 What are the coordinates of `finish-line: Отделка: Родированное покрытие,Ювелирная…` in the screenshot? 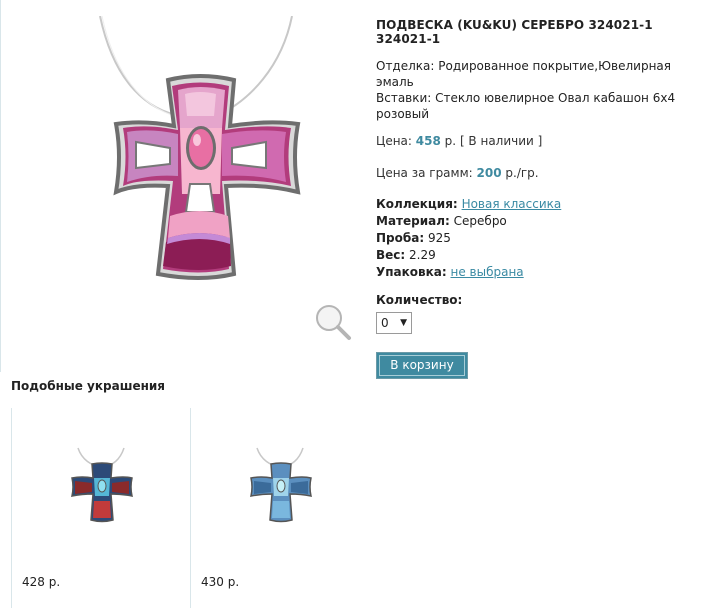 It's located at (541, 74).